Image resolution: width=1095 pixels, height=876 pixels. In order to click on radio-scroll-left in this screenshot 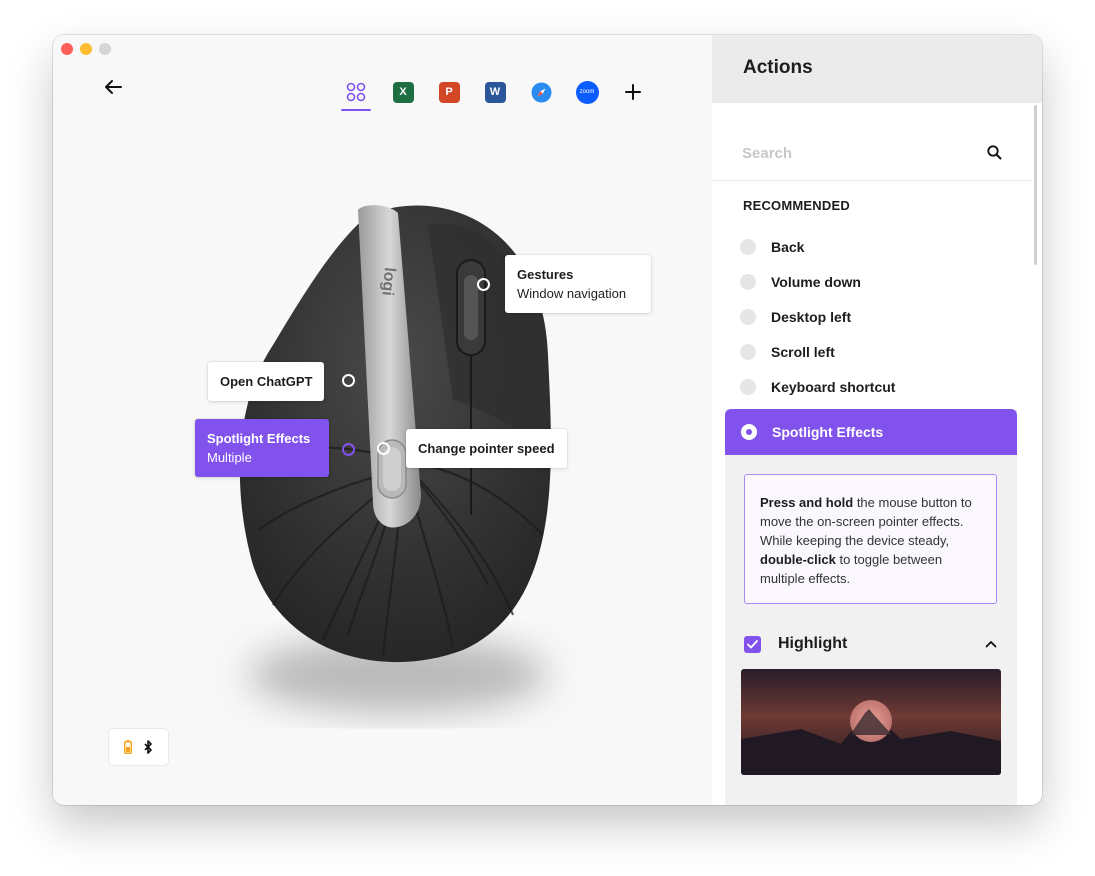, I will do `click(748, 352)`.